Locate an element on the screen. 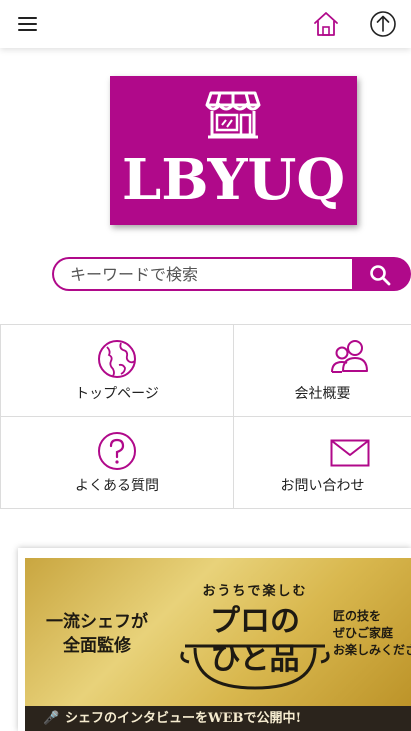 Image resolution: width=411 pixels, height=731 pixels. question-icon is located at coordinates (117, 451).